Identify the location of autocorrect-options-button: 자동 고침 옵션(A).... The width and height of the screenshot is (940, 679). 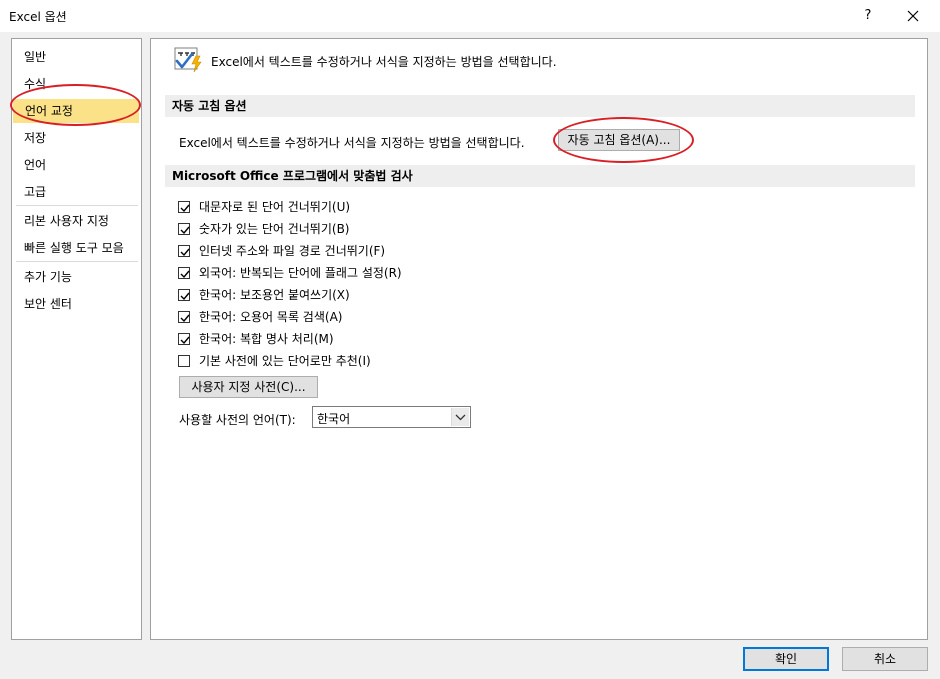
(619, 140).